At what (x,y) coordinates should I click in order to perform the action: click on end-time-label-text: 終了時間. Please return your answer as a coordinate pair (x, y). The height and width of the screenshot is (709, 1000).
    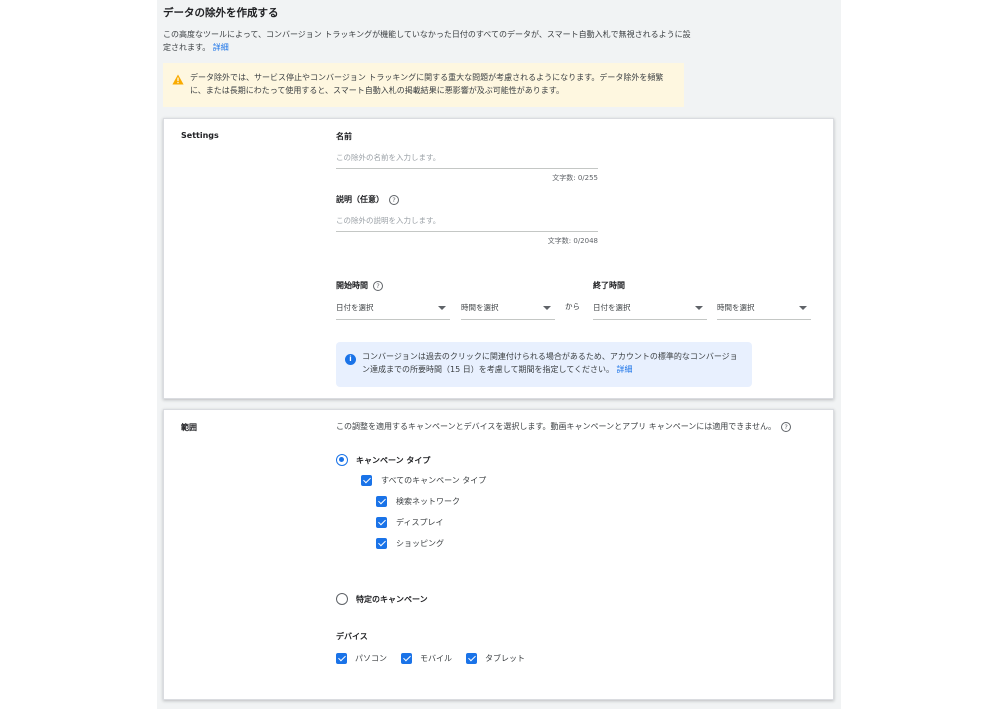
    Looking at the image, I should click on (609, 285).